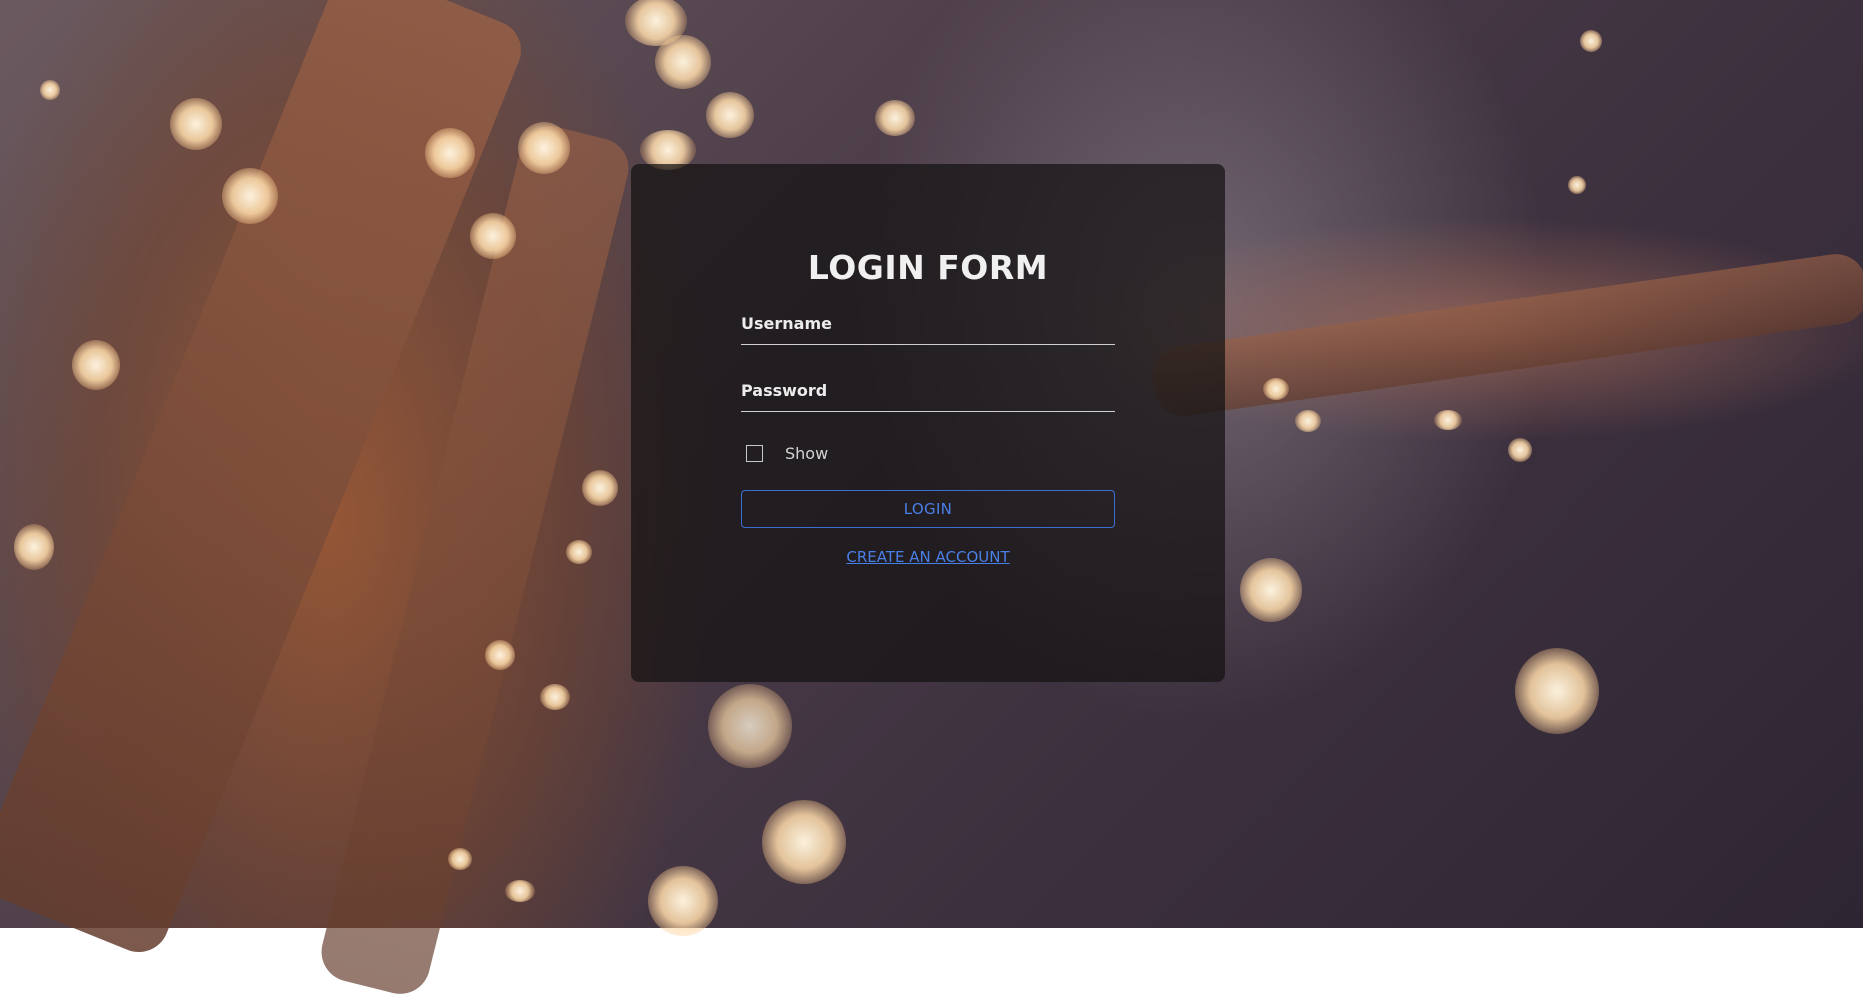 The height and width of the screenshot is (1000, 1863). What do you see at coordinates (928, 267) in the screenshot?
I see `login-form-title: LOGIN FORM` at bounding box center [928, 267].